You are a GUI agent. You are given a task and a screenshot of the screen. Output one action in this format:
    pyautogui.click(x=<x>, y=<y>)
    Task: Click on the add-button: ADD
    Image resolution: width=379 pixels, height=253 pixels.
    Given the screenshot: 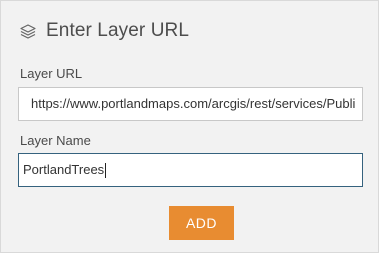 What is the action you would take?
    pyautogui.click(x=201, y=223)
    